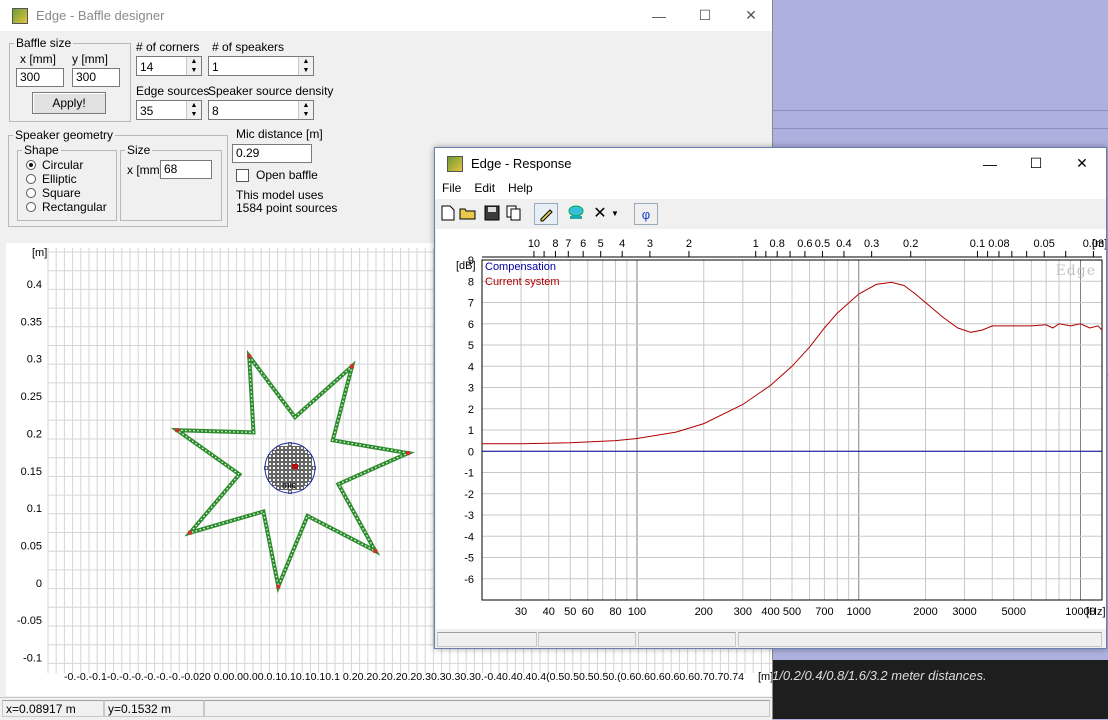 The height and width of the screenshot is (720, 1108). I want to click on mic-label: mic, so click(289, 485).